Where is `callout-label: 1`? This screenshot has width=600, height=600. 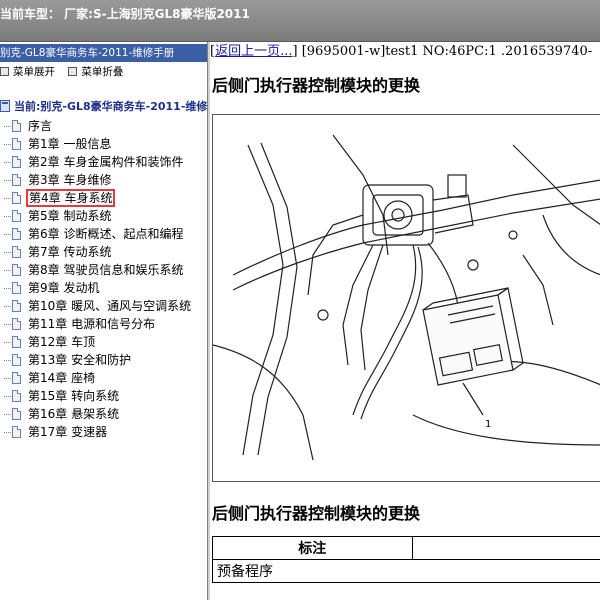
callout-label: 1 is located at coordinates (488, 424).